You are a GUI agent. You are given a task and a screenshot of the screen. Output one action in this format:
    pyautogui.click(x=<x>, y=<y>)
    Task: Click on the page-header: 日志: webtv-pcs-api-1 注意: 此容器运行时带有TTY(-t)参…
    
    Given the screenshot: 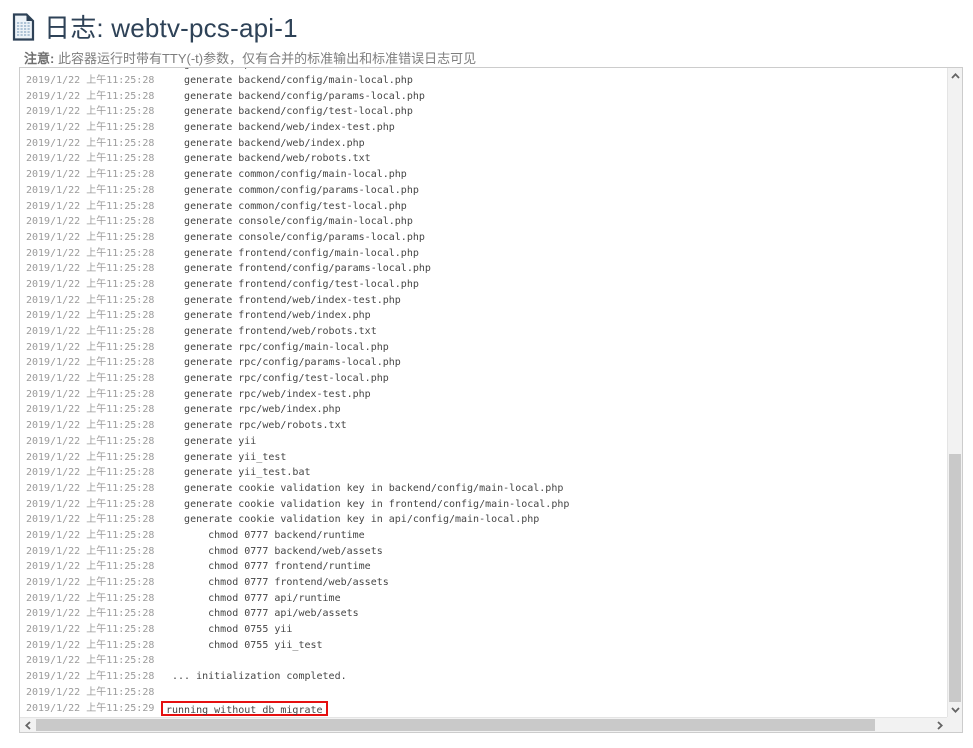 What is the action you would take?
    pyautogui.click(x=486, y=33)
    